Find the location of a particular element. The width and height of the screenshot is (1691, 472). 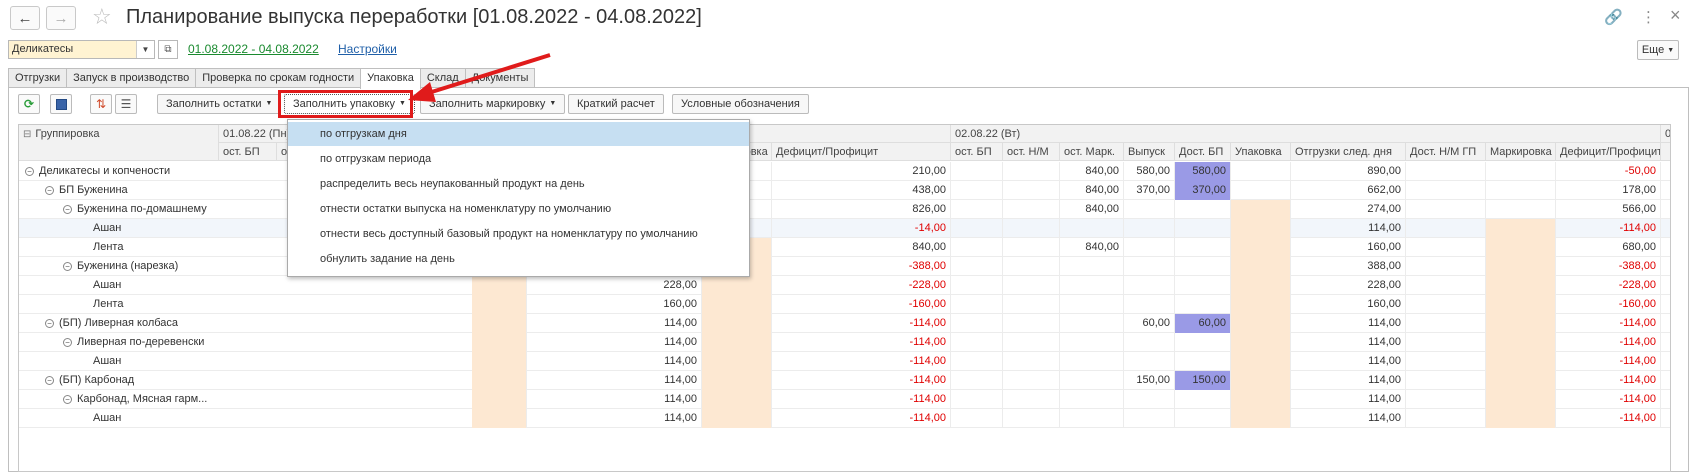

menu-item-reset-day: обнулить задание на день is located at coordinates (518, 259).